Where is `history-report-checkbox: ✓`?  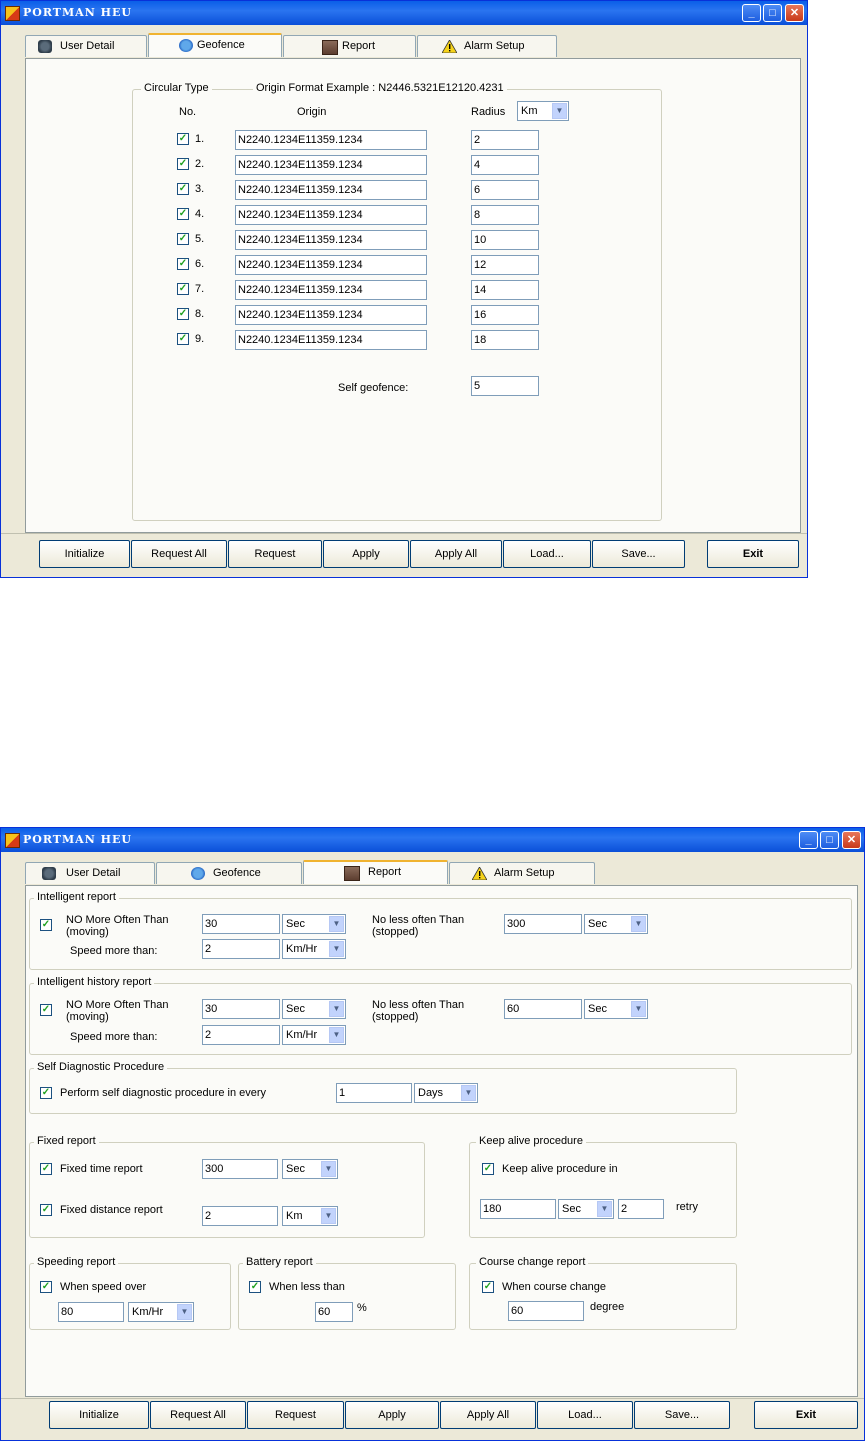 history-report-checkbox: ✓ is located at coordinates (46, 1010).